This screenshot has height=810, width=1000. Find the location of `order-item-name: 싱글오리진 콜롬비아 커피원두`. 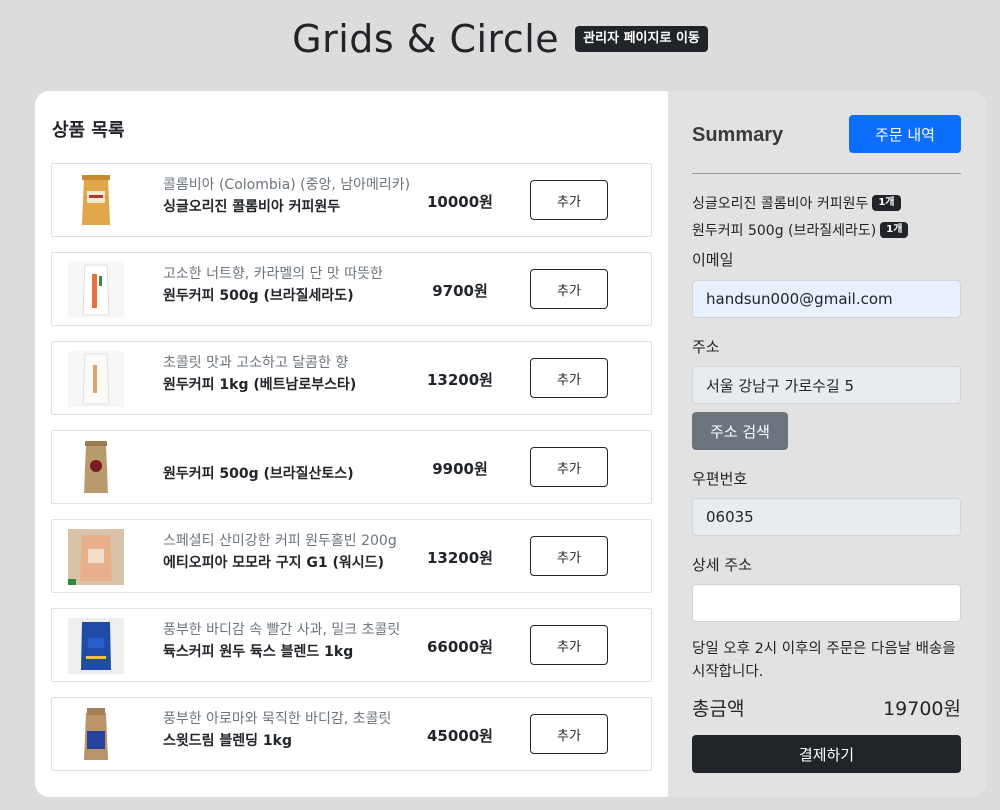

order-item-name: 싱글오리진 콜롬비아 커피원두 is located at coordinates (780, 203).